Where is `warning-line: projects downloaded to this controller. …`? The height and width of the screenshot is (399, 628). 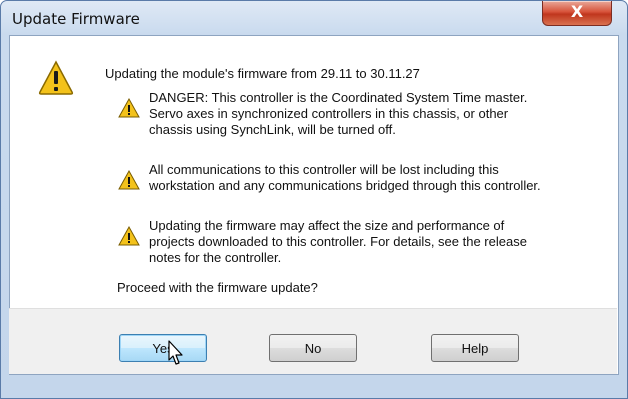 warning-line: projects downloaded to this controller. … is located at coordinates (338, 241).